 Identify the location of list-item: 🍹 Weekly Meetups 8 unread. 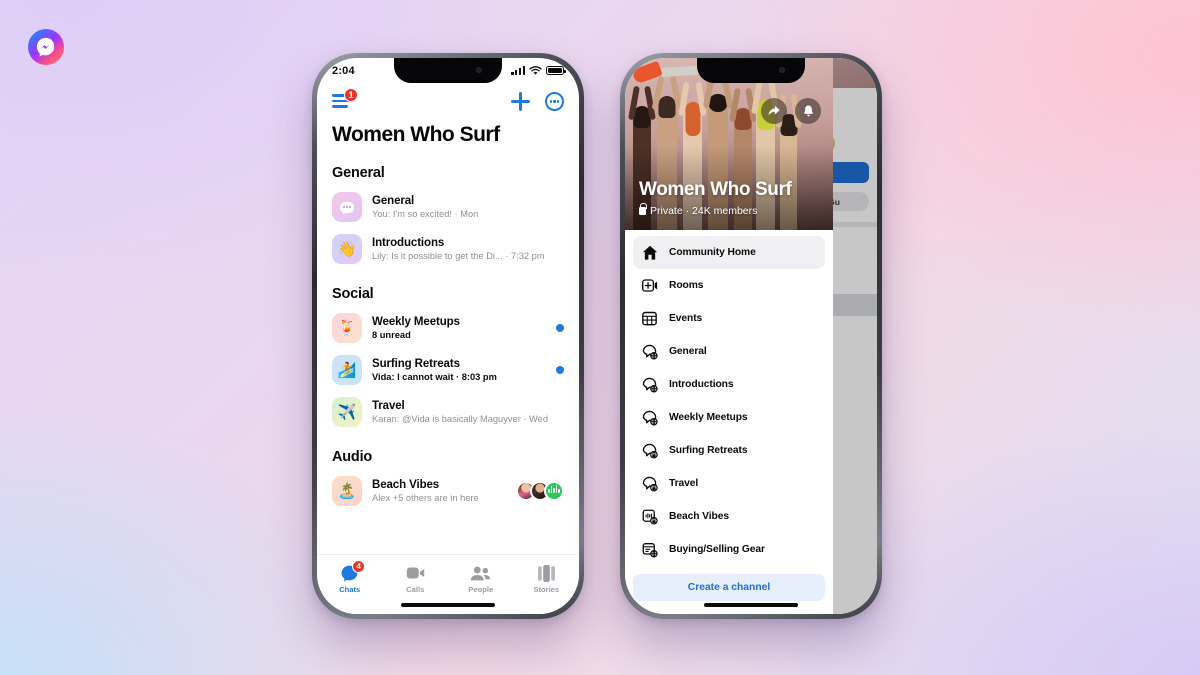
(448, 328).